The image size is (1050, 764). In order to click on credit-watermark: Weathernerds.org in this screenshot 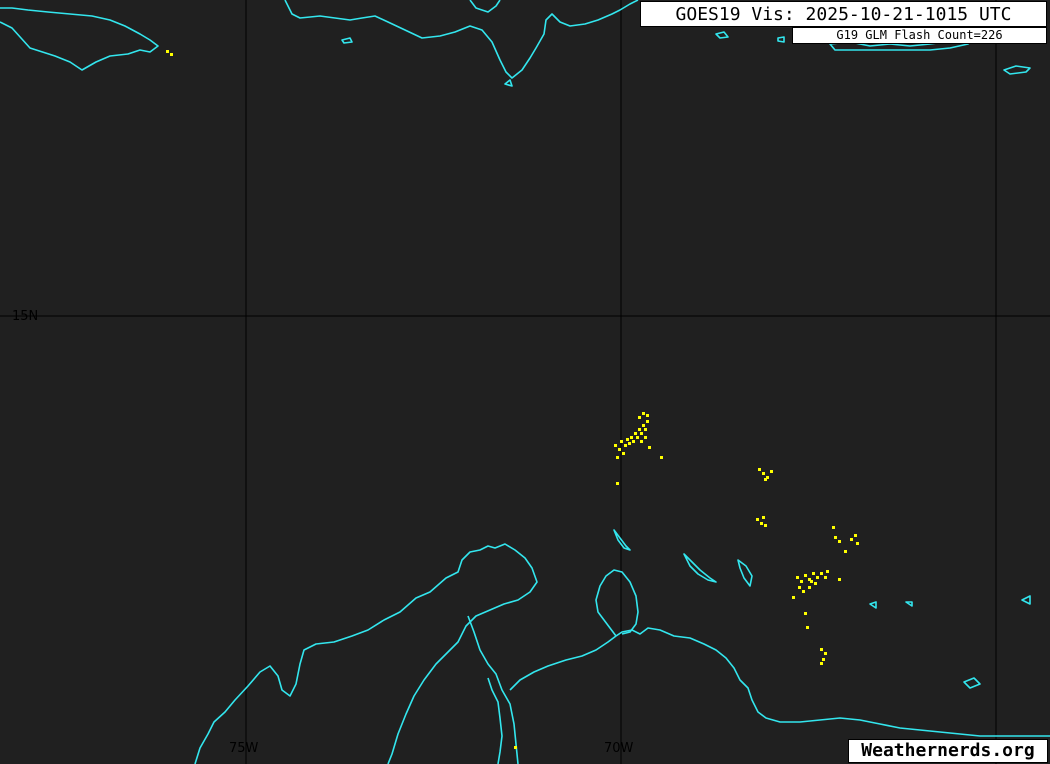, I will do `click(948, 751)`.